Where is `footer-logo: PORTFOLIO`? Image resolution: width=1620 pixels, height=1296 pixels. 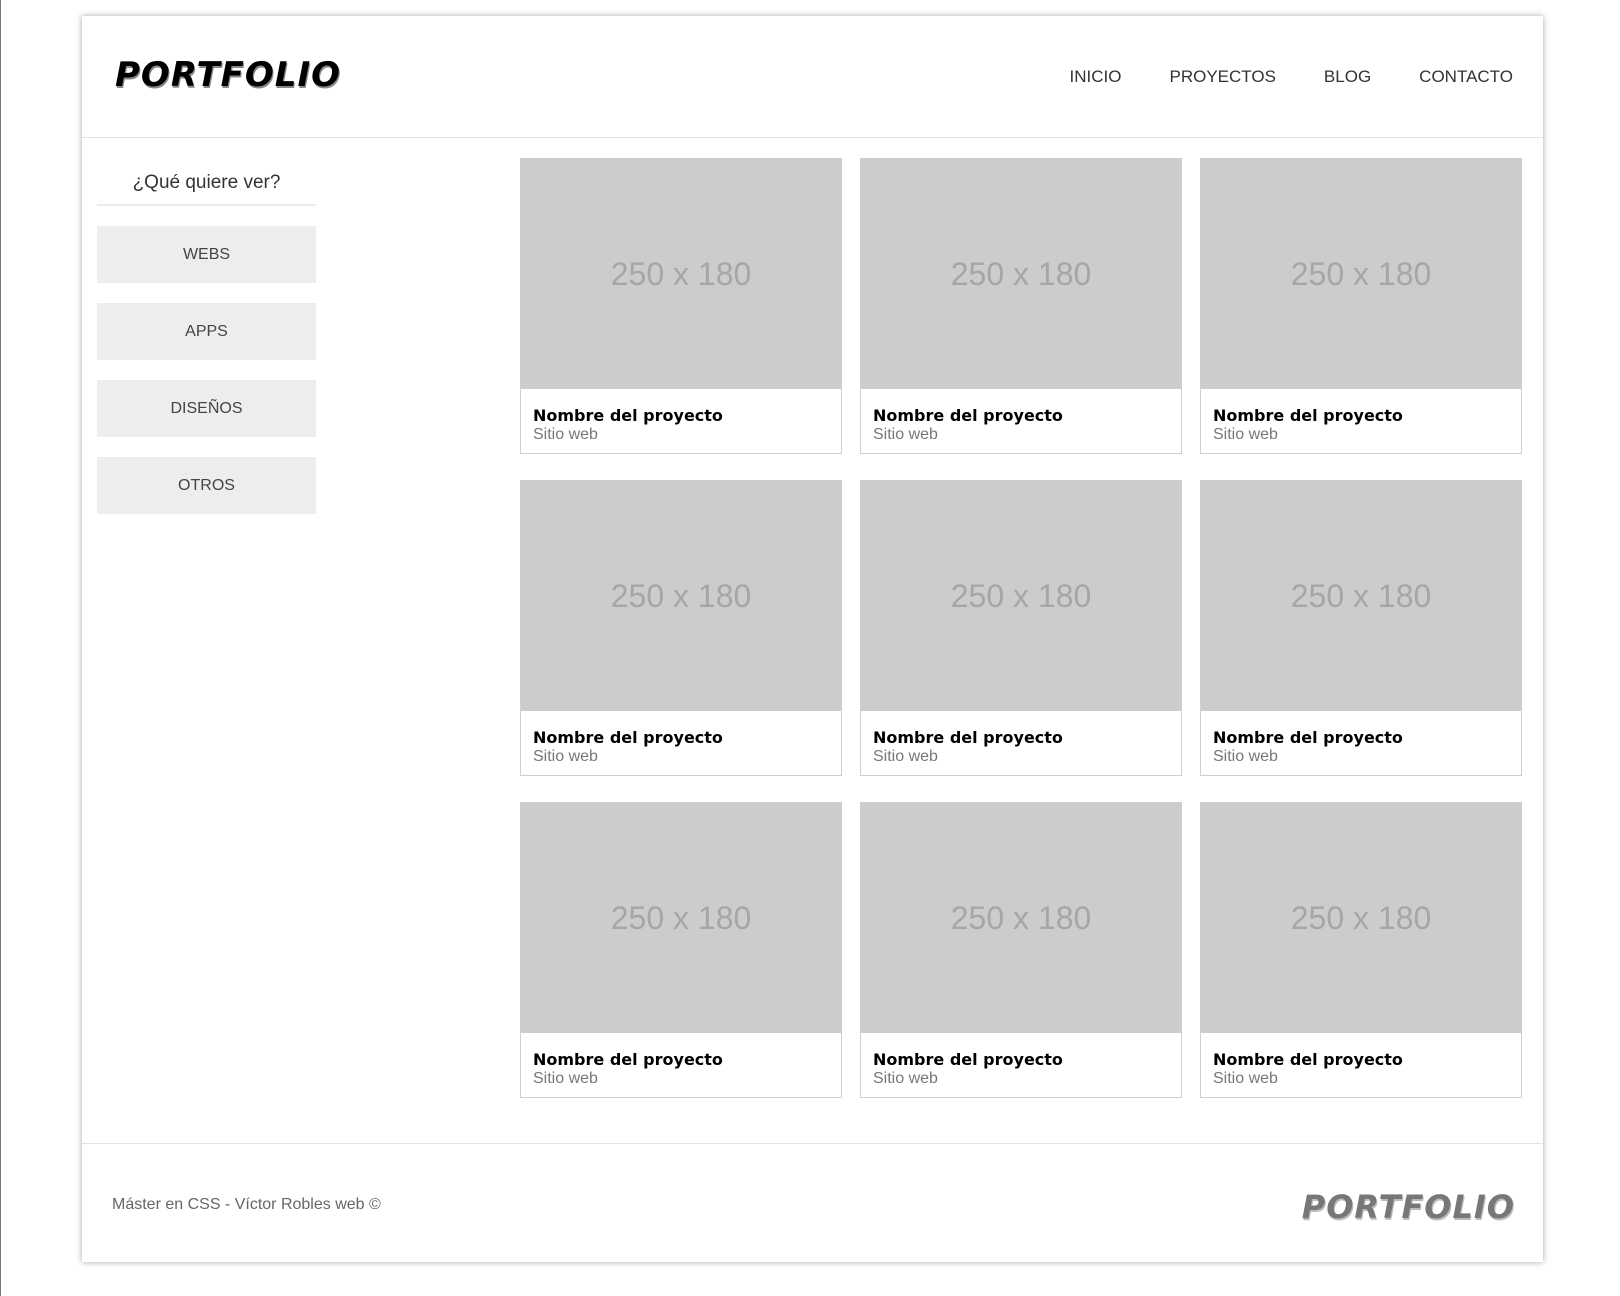
footer-logo: PORTFOLIO is located at coordinates (1408, 1207).